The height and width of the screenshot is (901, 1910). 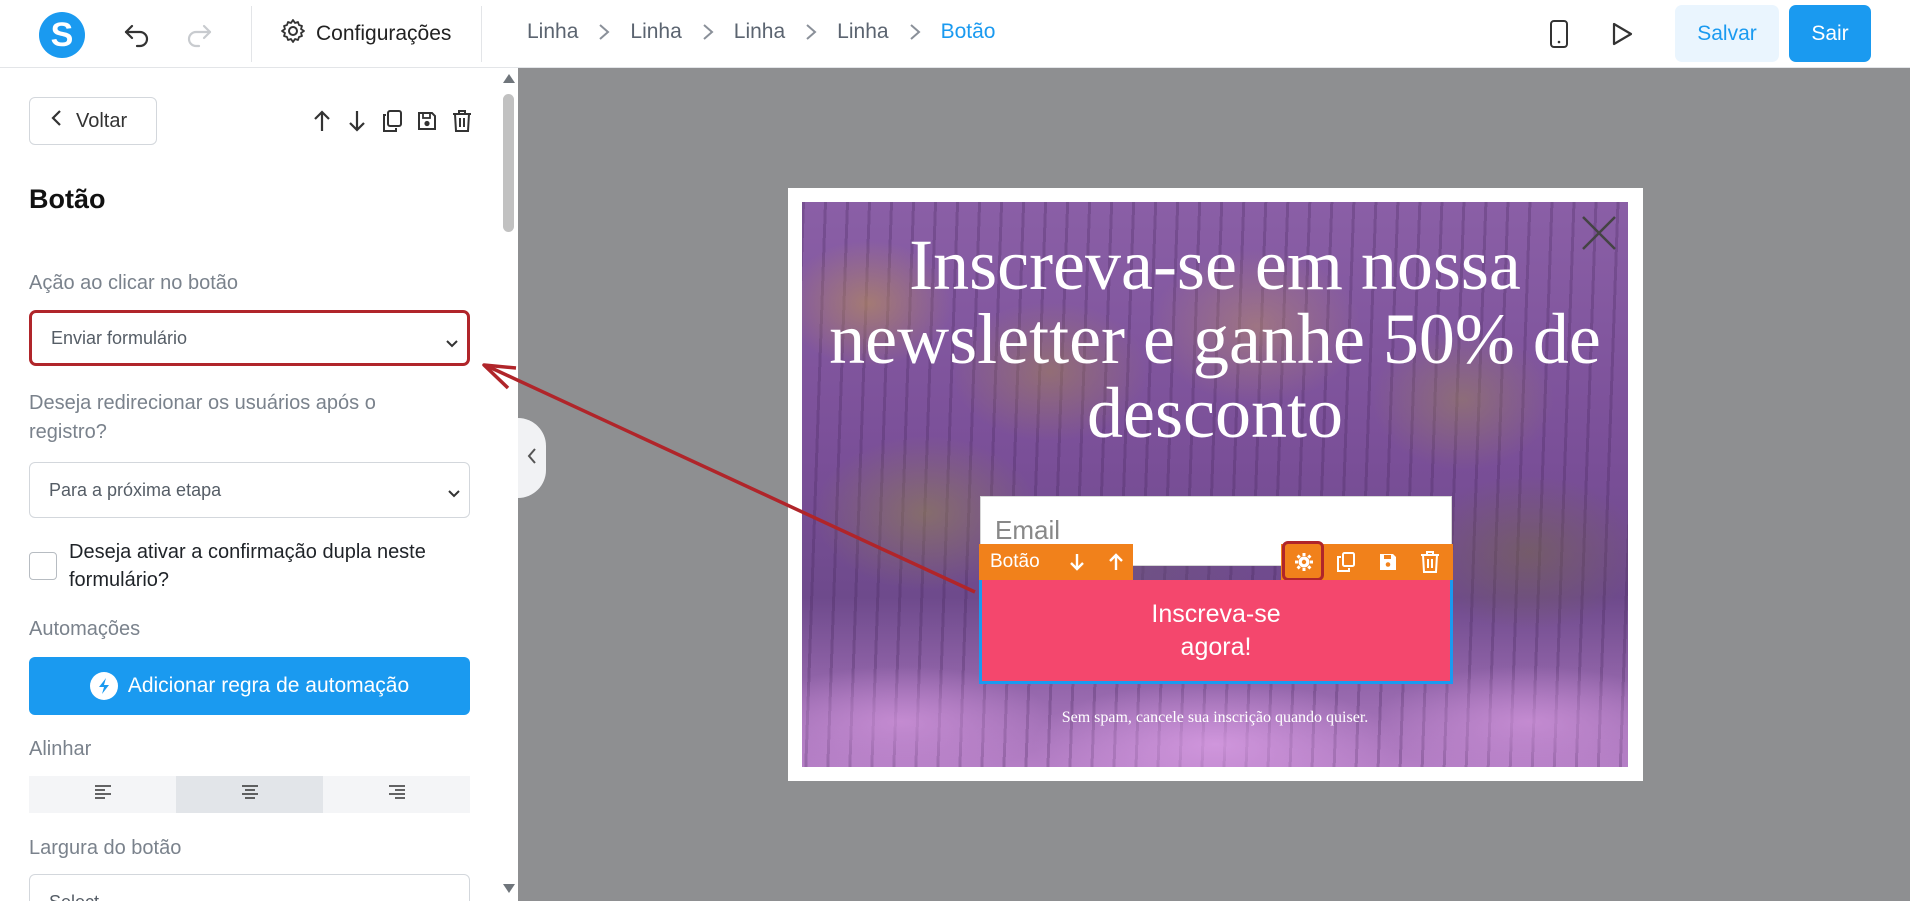 What do you see at coordinates (135, 489) in the screenshot?
I see `redirect-select-value: Para a próxima etapa` at bounding box center [135, 489].